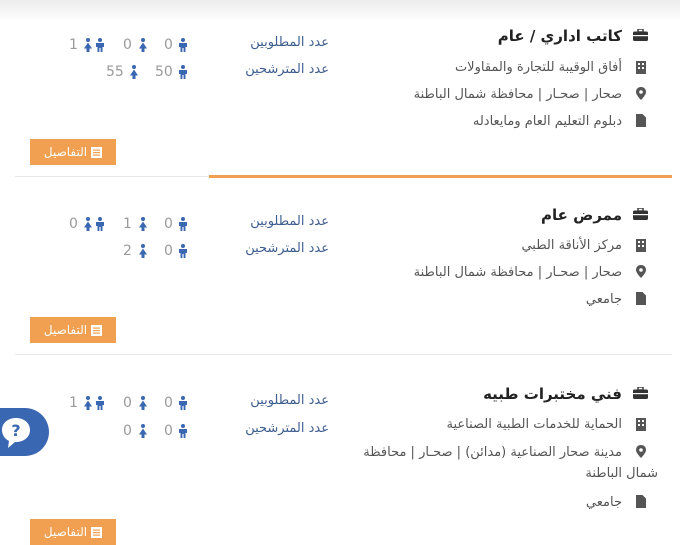 This screenshot has height=545, width=680. I want to click on active-separator, so click(440, 176).